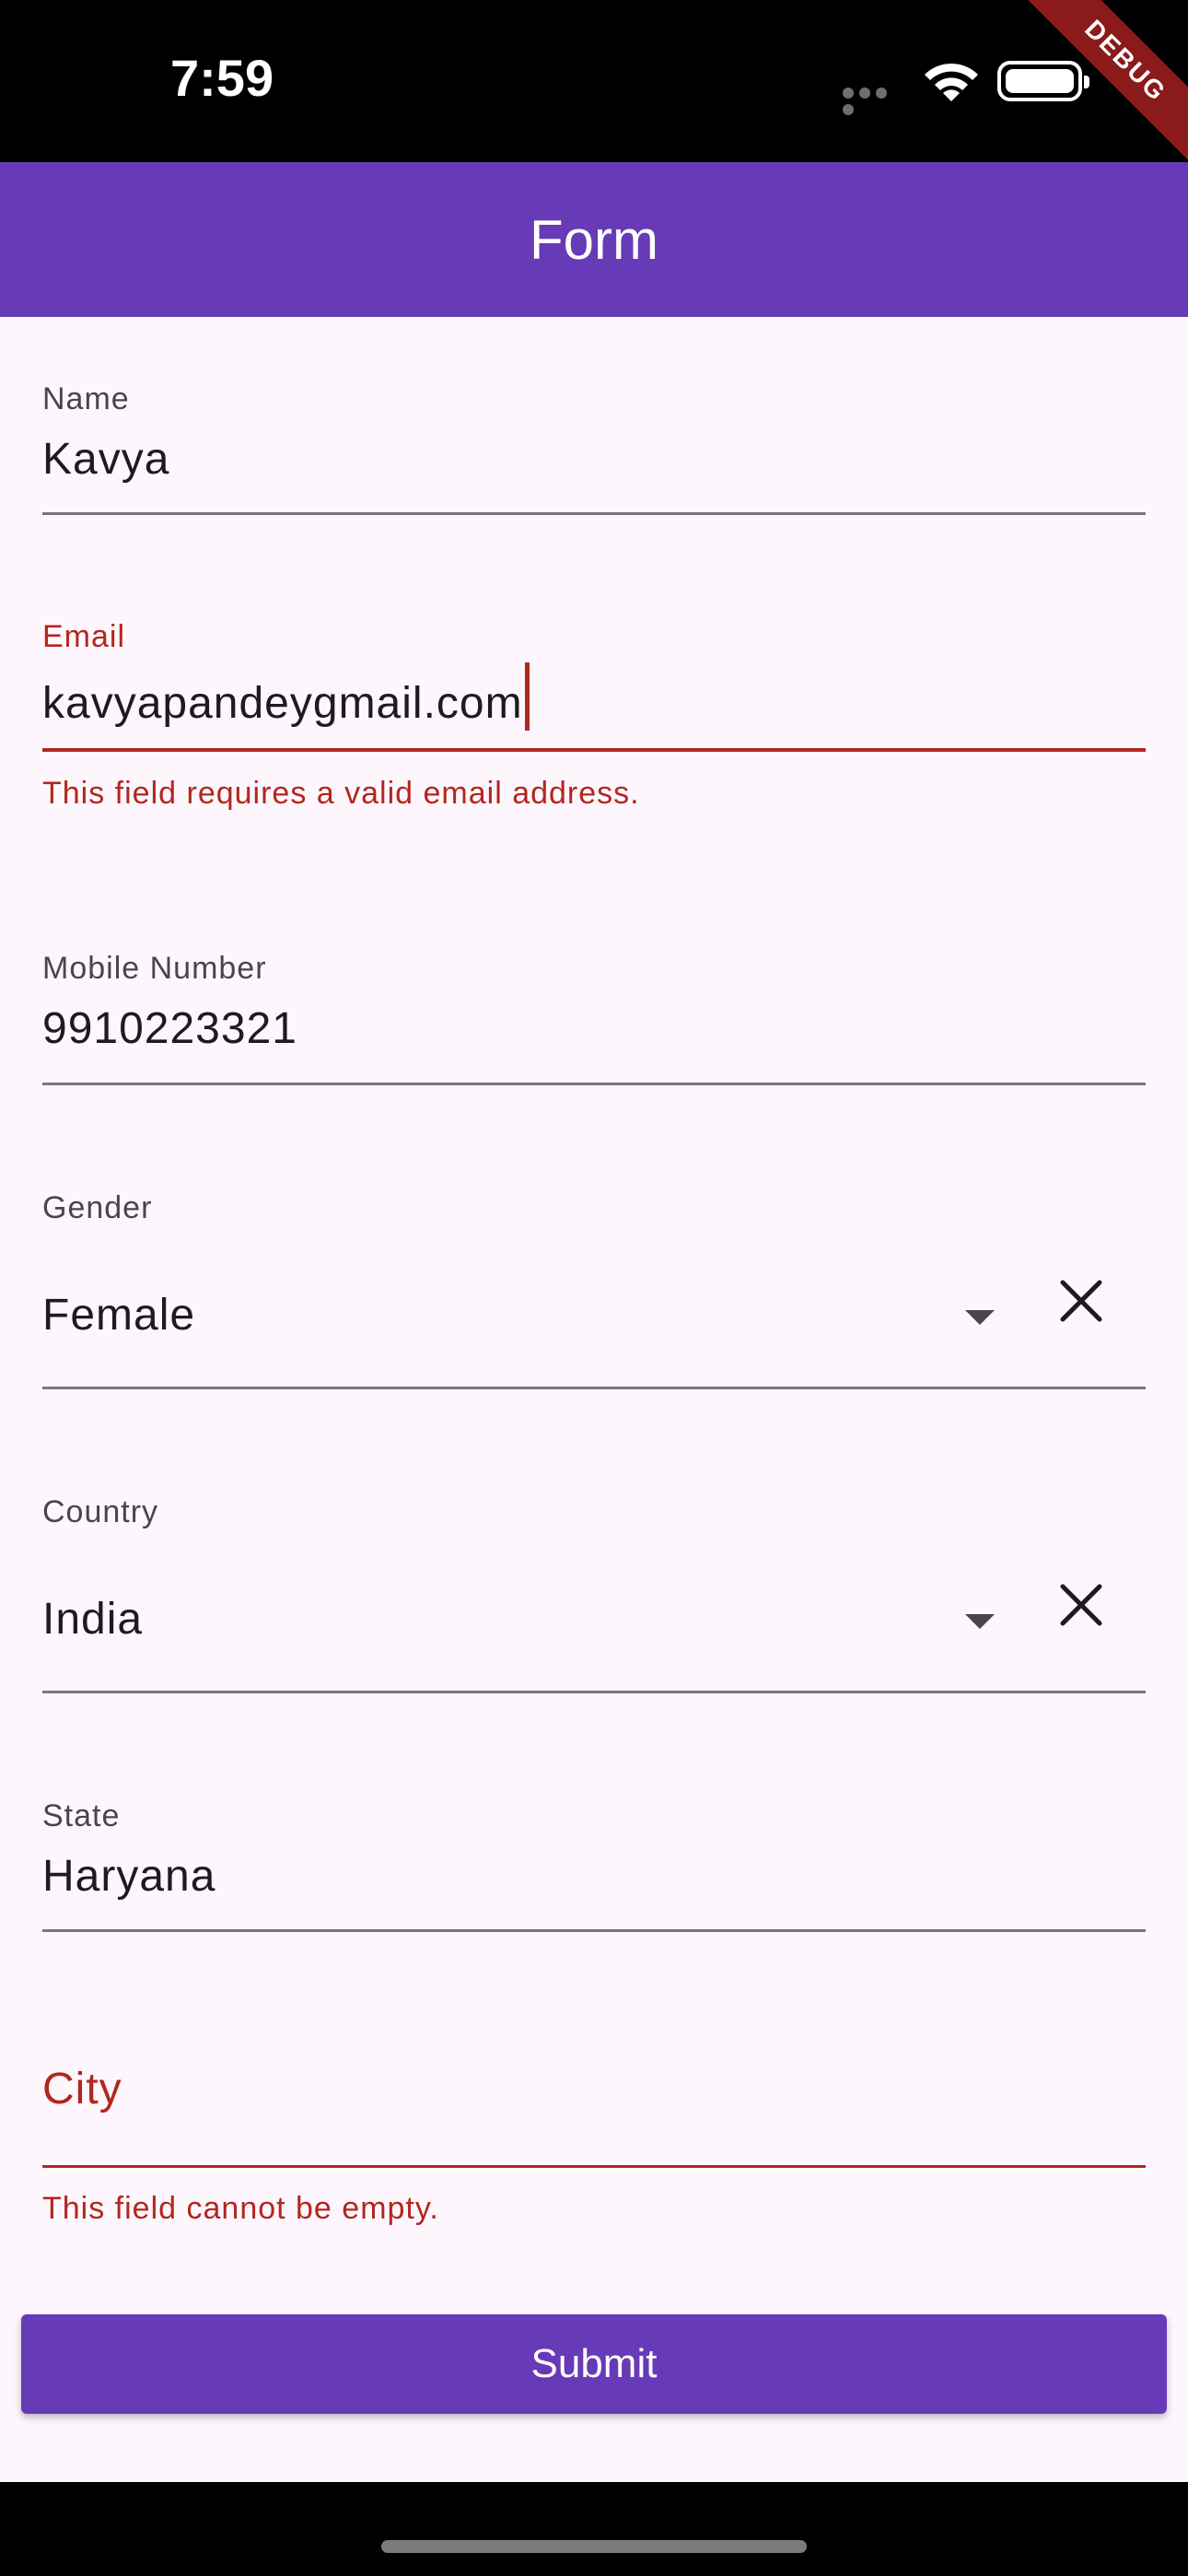 Image resolution: width=1188 pixels, height=2576 pixels. I want to click on country-selected: India, so click(92, 1619).